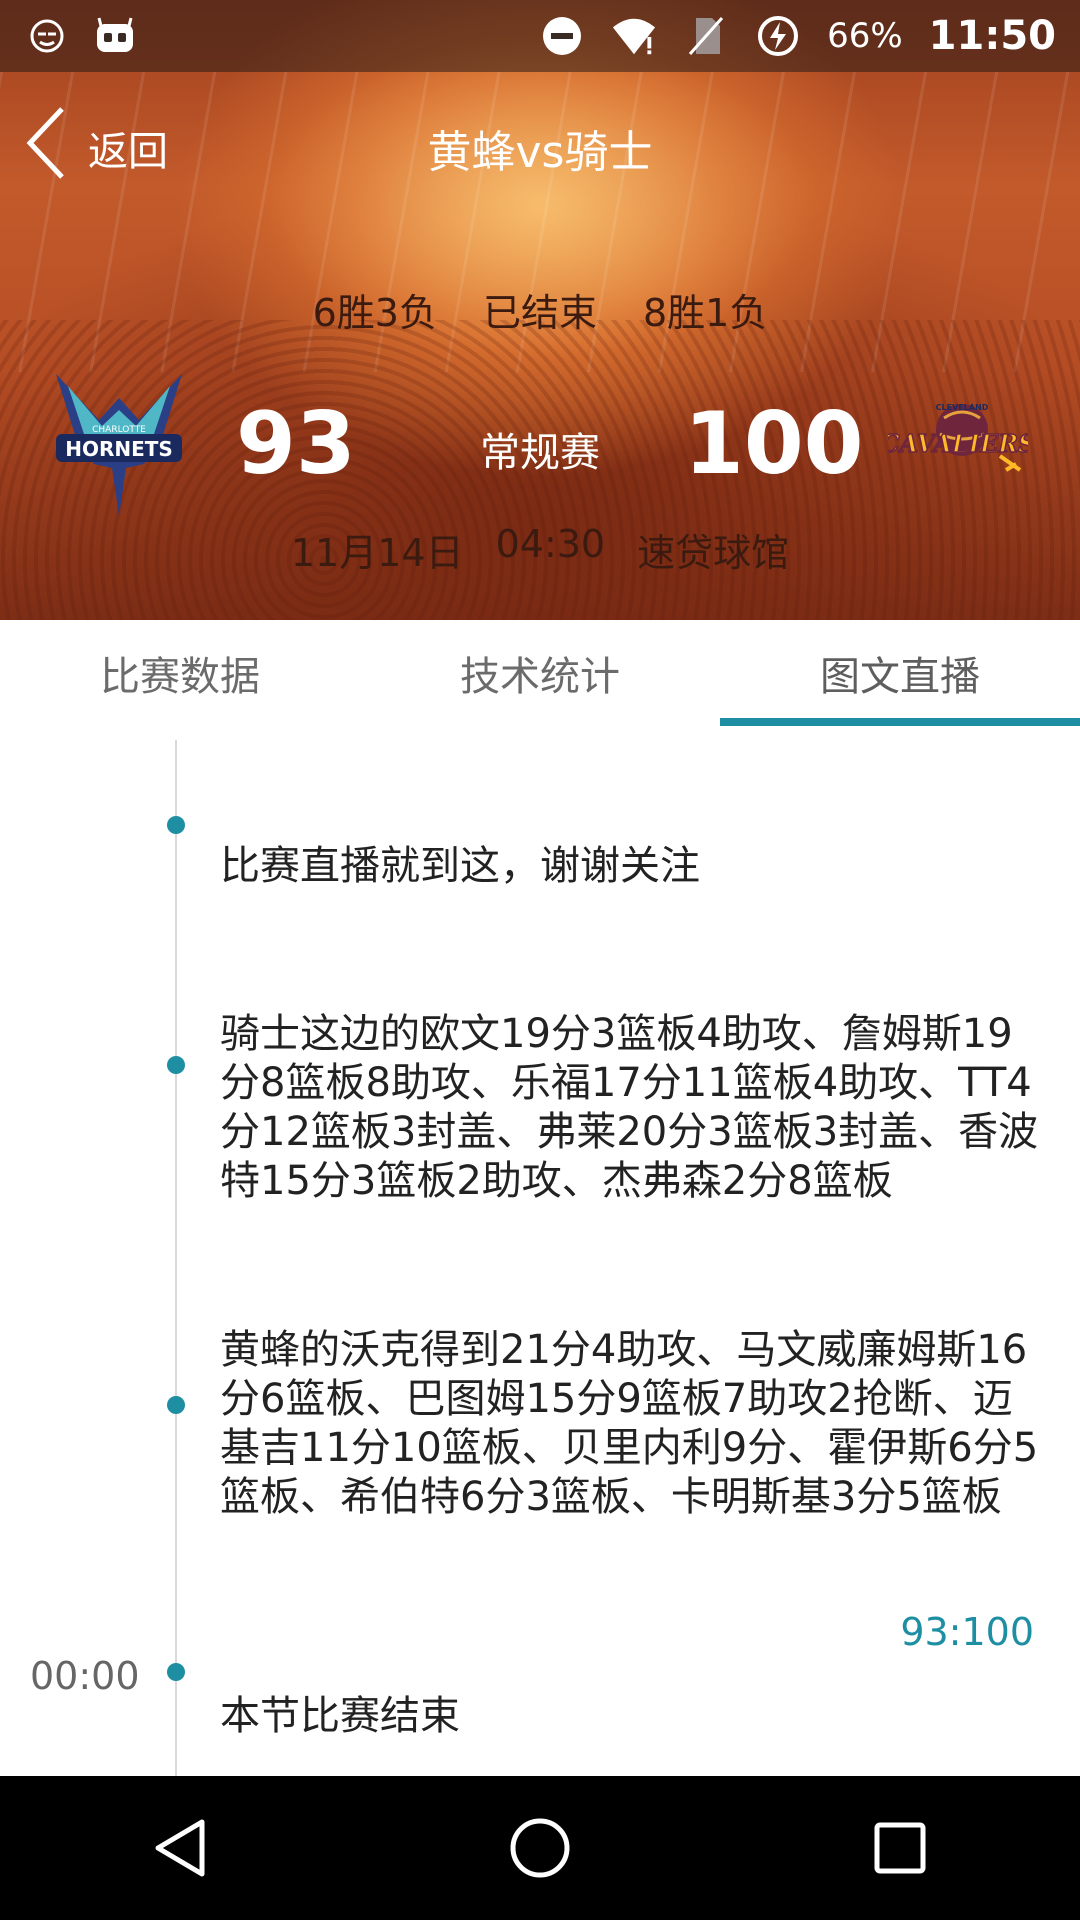 This screenshot has width=1080, height=1920. Describe the element at coordinates (778, 36) in the screenshot. I see `battery-icon` at that location.